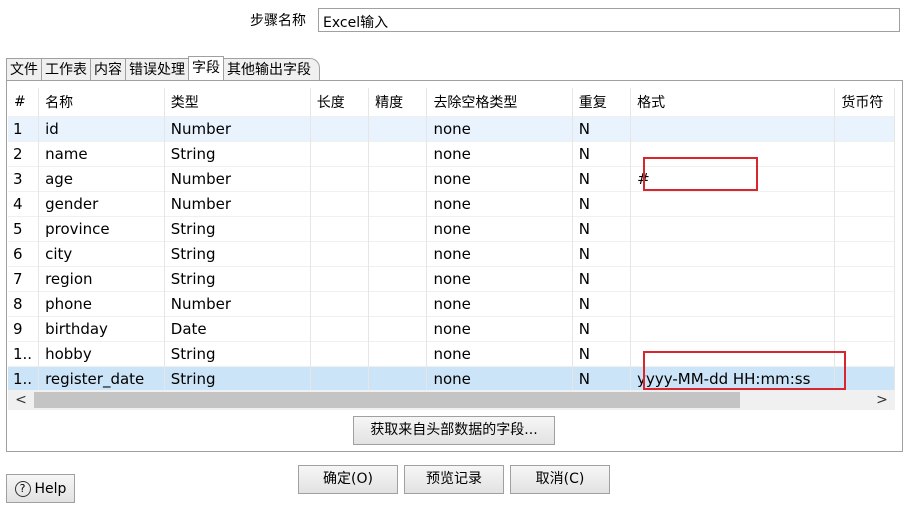  I want to click on cell-name: id, so click(101, 129).